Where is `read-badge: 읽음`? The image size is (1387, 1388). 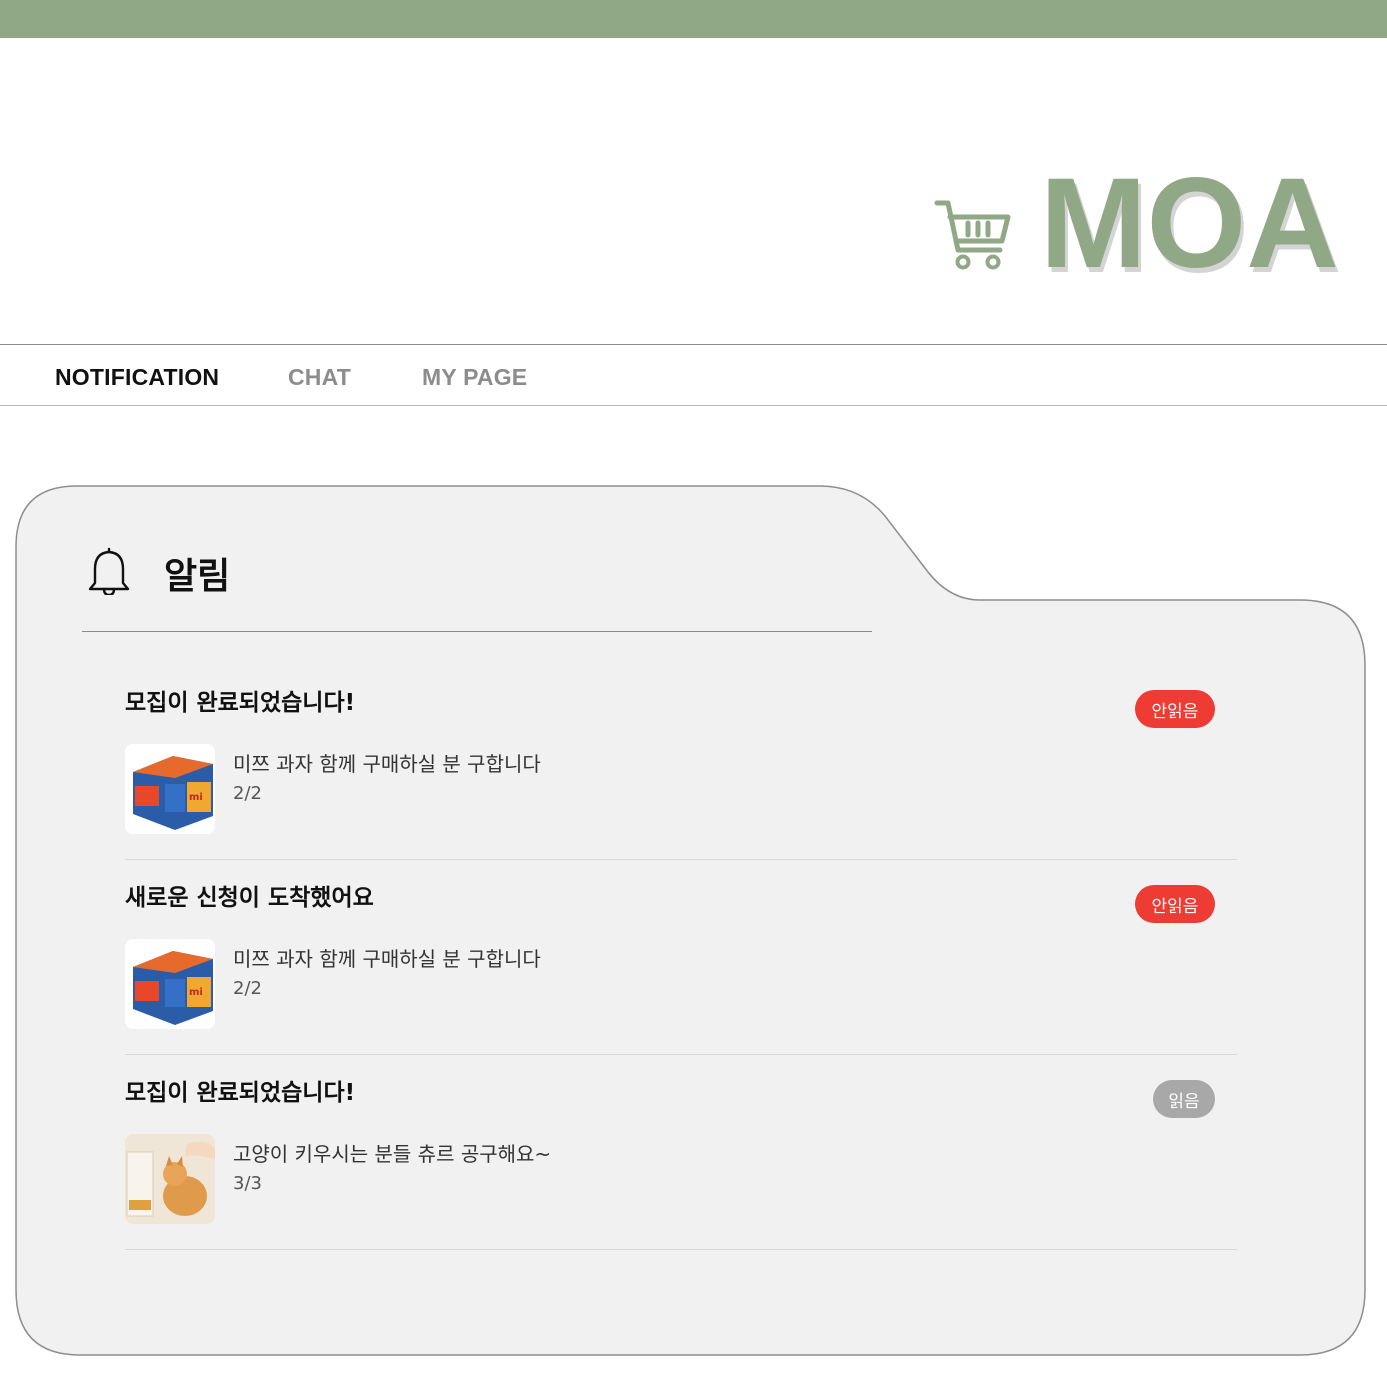
read-badge: 읽음 is located at coordinates (1184, 1099).